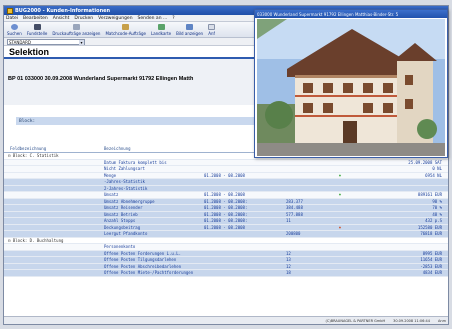  Describe the element at coordinates (149, 273) in the screenshot. I see `row-name: Offene Posten Miete-/Pachtforderungen` at that location.